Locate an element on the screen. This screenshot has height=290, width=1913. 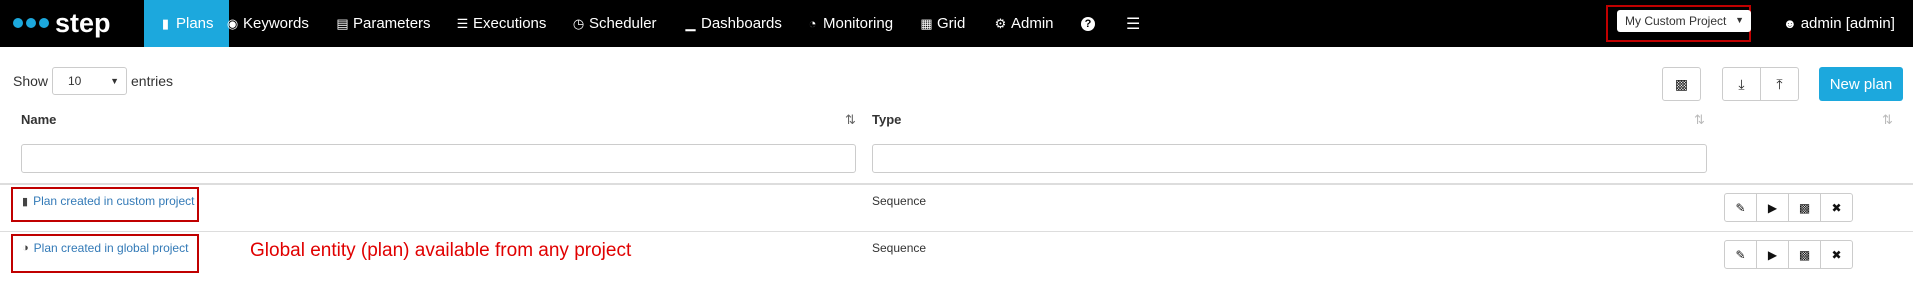
column-header-type: Type is located at coordinates (886, 119).